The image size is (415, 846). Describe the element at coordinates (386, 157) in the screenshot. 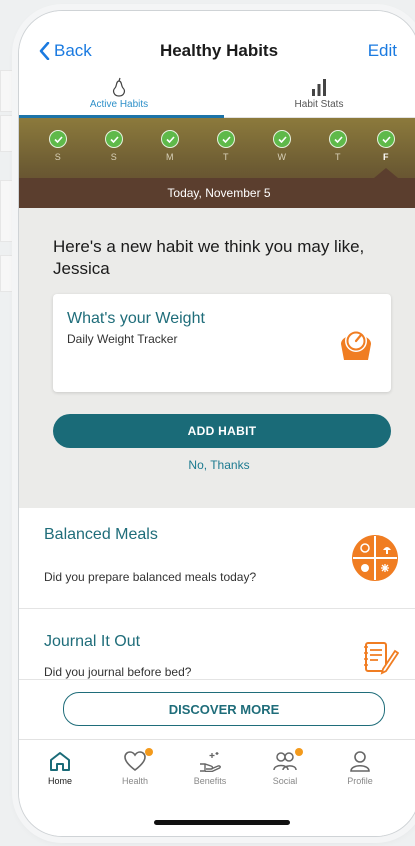

I see `day-letter: F` at that location.